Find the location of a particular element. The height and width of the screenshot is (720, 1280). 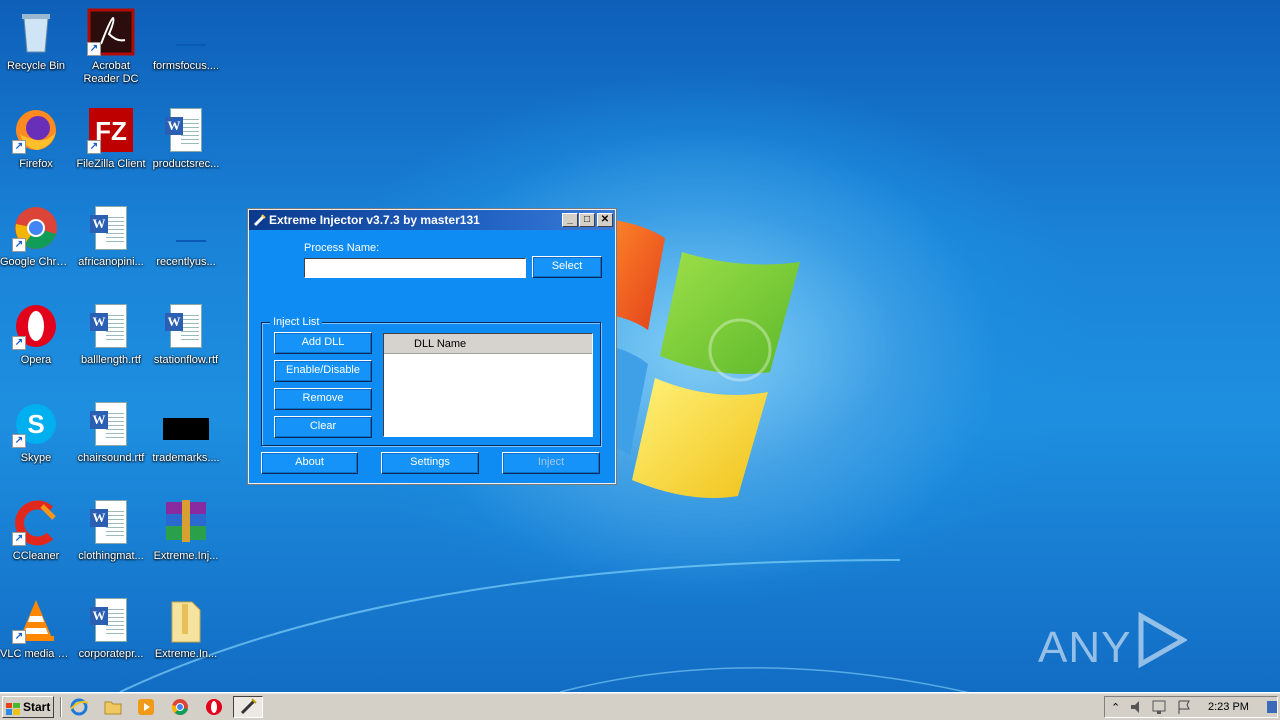

vlc-icon: ↗ is located at coordinates (36, 620).